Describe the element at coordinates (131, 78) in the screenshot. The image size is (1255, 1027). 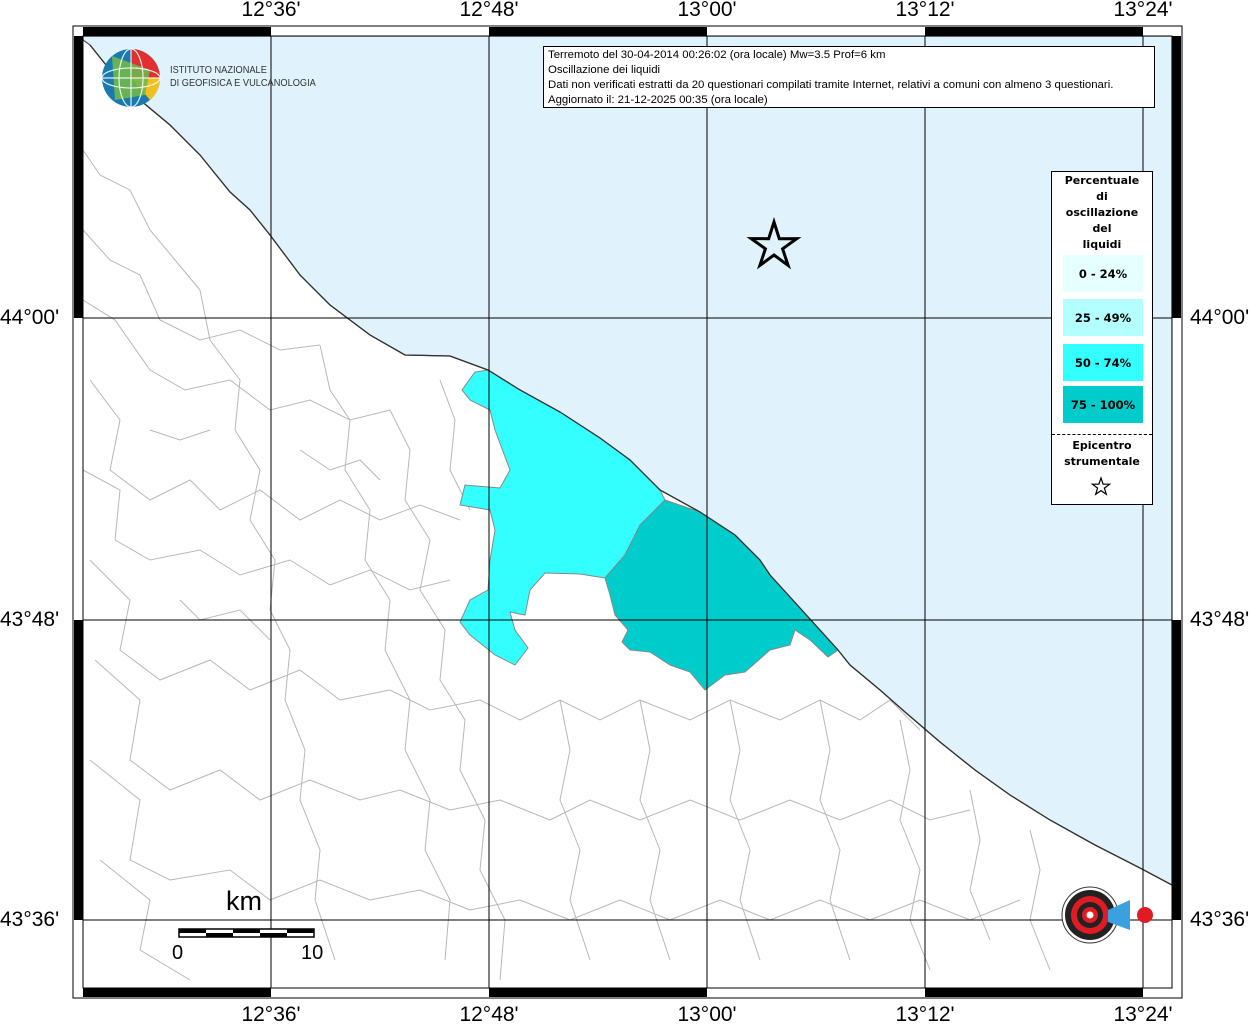
I see `ingv-logo-icon` at that location.